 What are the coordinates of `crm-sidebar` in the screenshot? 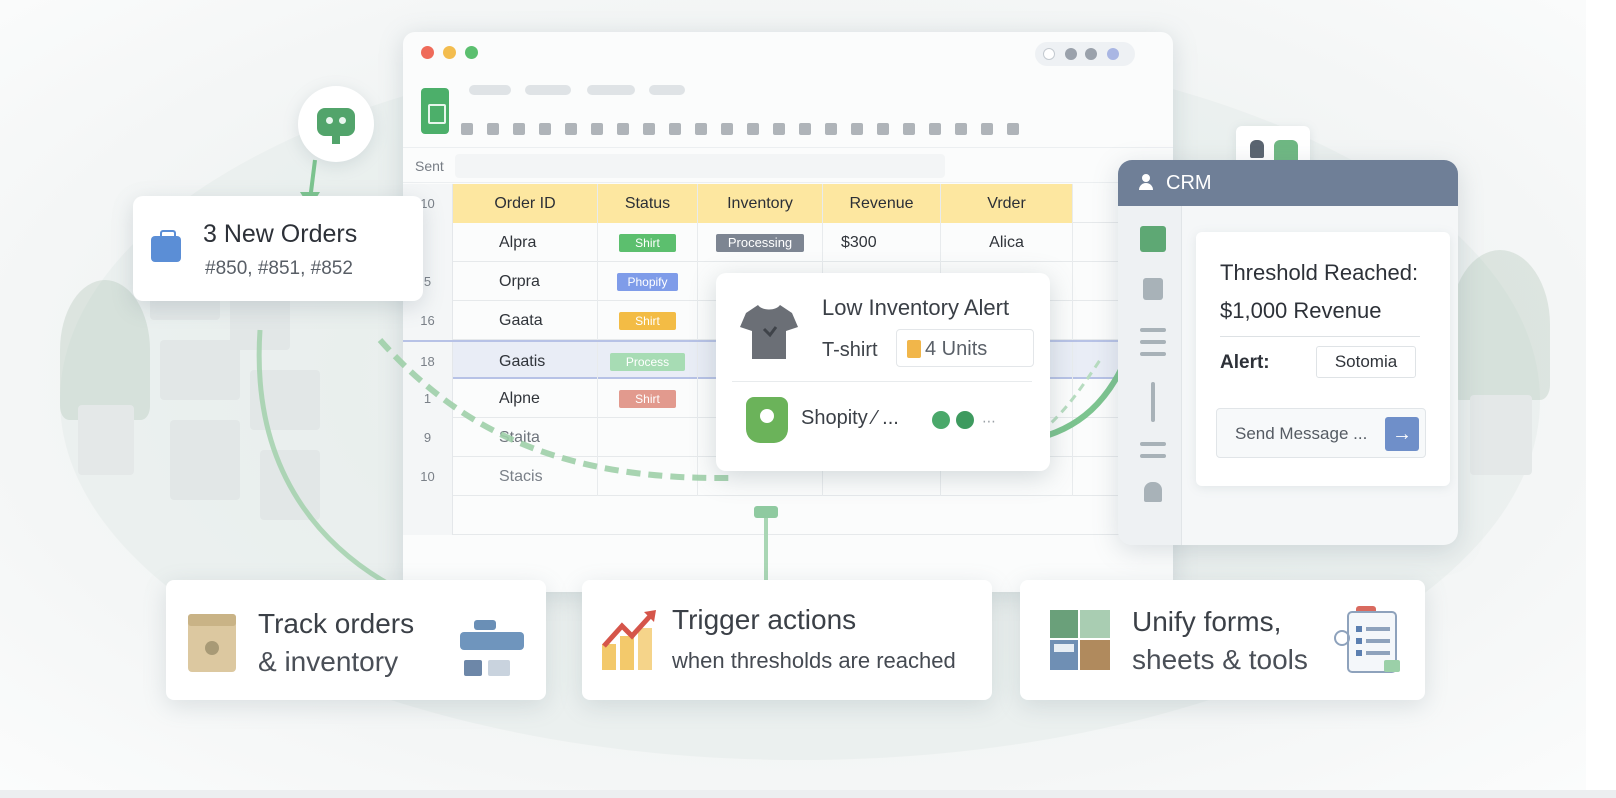 It's located at (1150, 375).